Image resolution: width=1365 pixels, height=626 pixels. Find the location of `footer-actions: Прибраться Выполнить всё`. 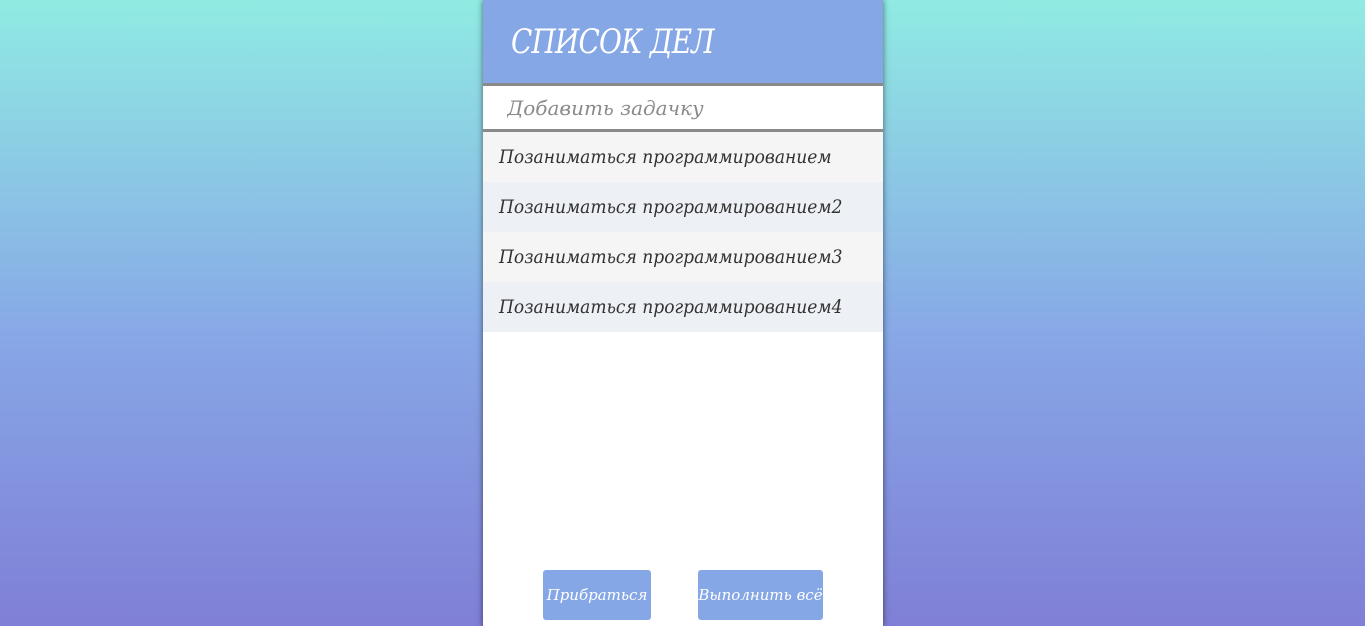

footer-actions: Прибраться Выполнить всё is located at coordinates (683, 598).